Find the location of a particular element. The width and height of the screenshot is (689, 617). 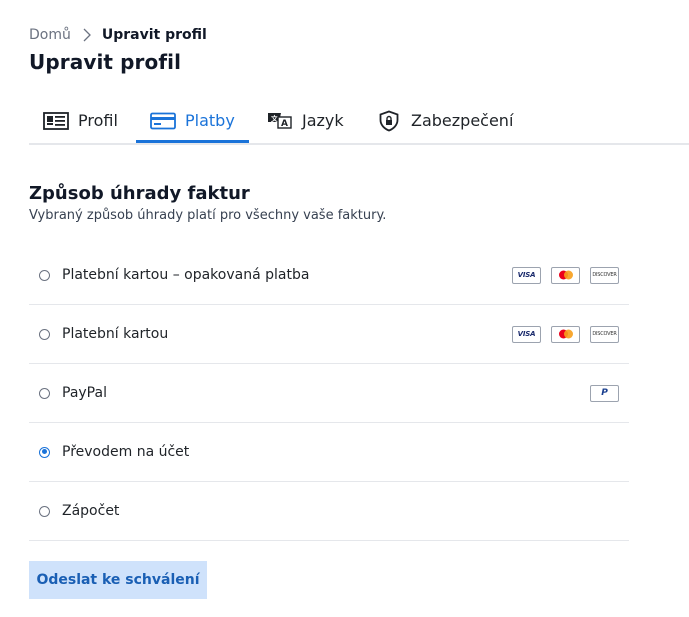

tab-platby: Platby is located at coordinates (192, 121).